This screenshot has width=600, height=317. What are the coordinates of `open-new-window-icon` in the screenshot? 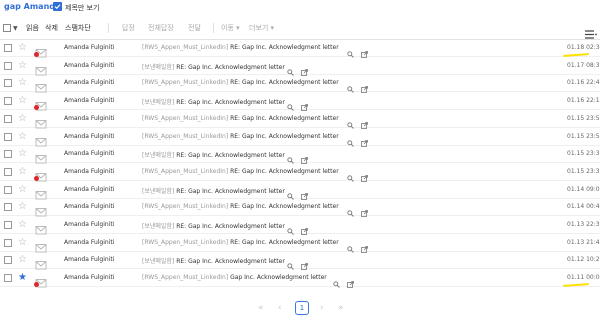 It's located at (351, 284).